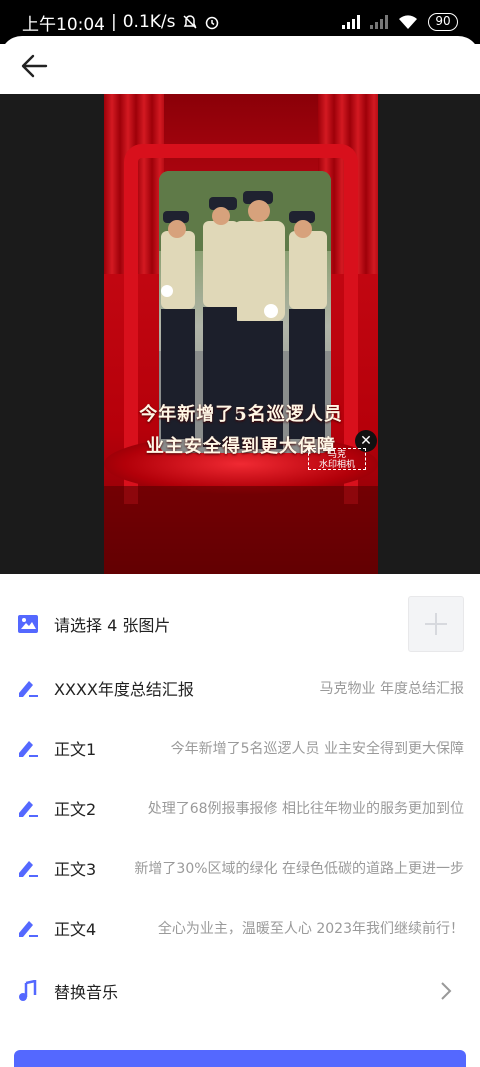  What do you see at coordinates (75, 869) in the screenshot?
I see `body3-label: 正文3` at bounding box center [75, 869].